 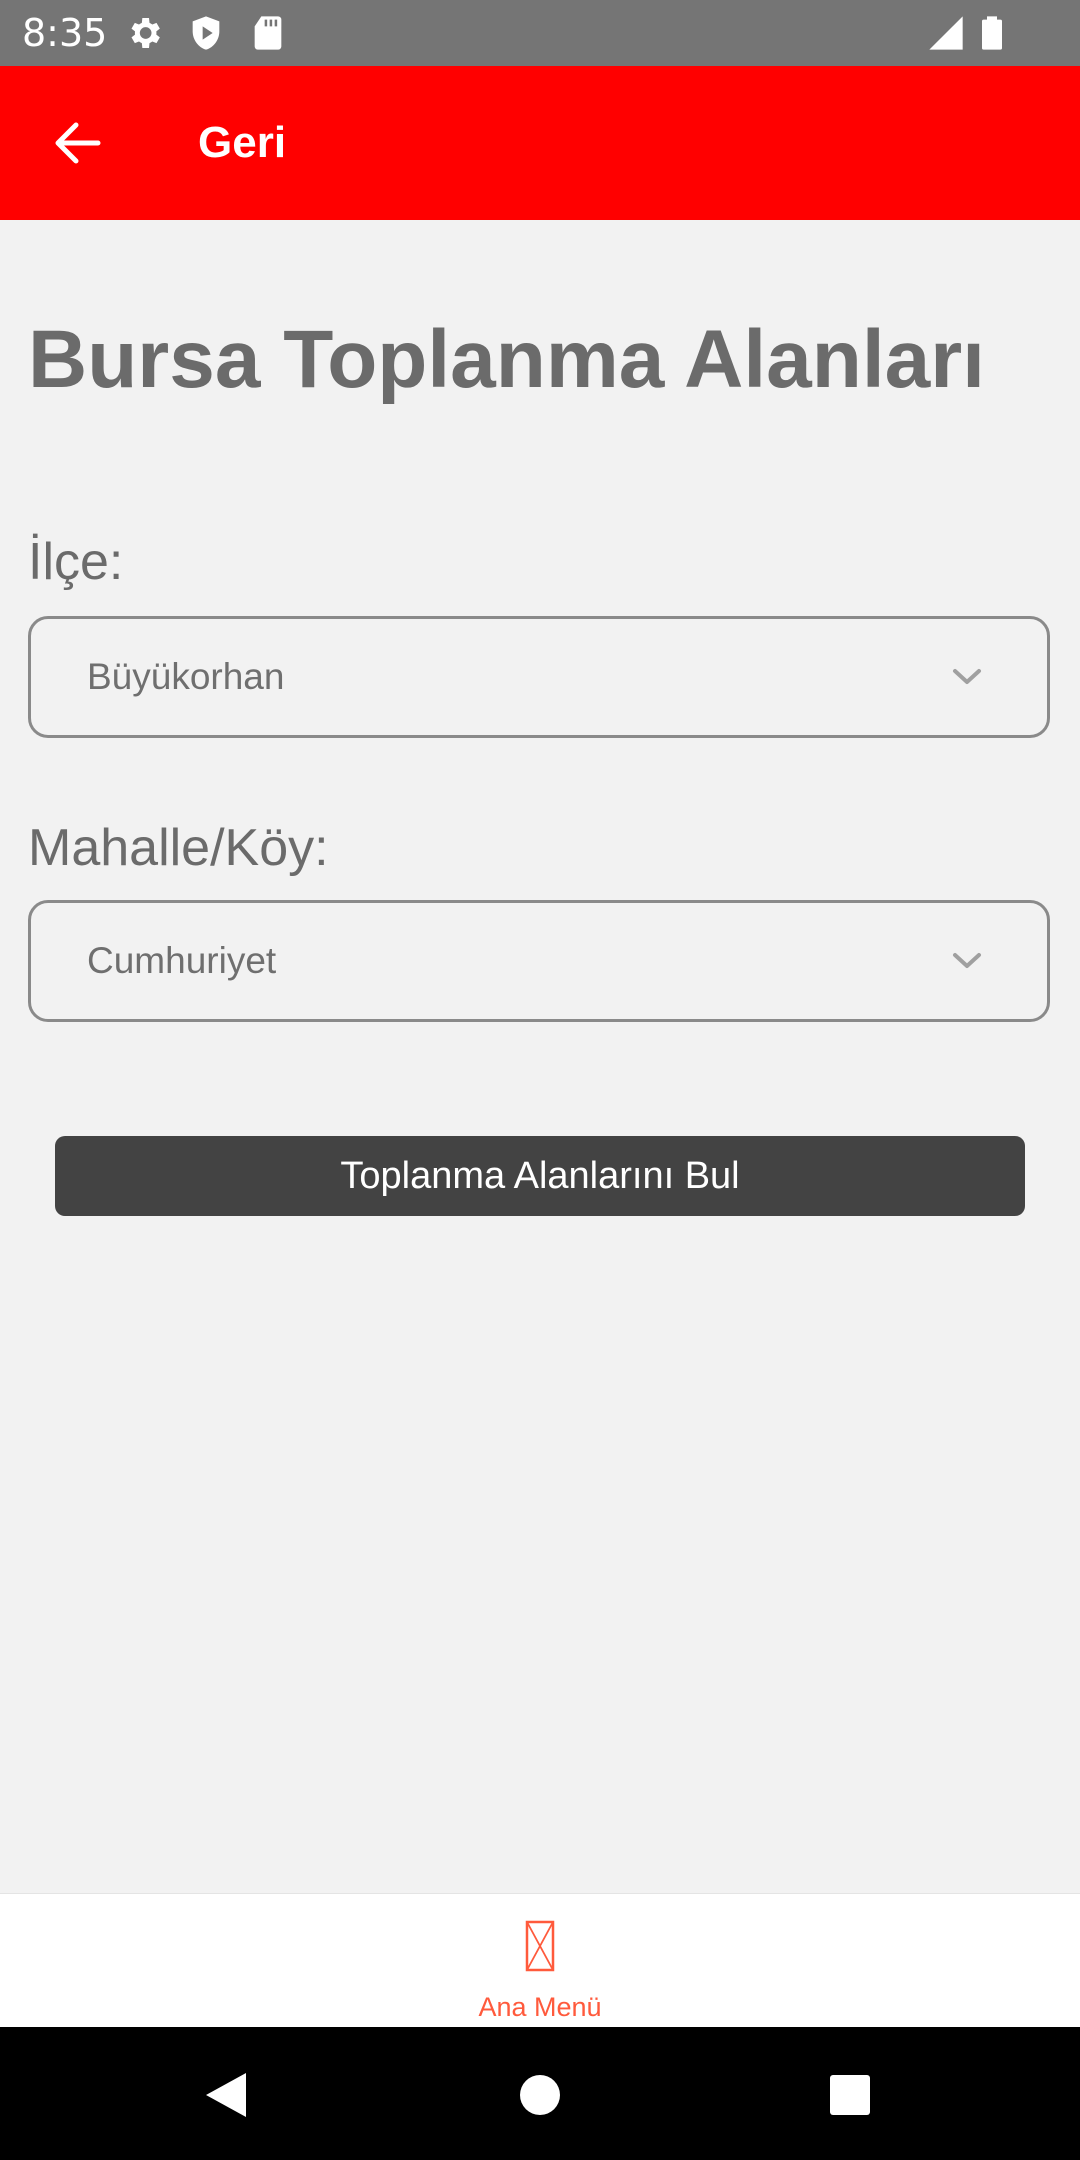 I want to click on system-recents-button, so click(x=850, y=2095).